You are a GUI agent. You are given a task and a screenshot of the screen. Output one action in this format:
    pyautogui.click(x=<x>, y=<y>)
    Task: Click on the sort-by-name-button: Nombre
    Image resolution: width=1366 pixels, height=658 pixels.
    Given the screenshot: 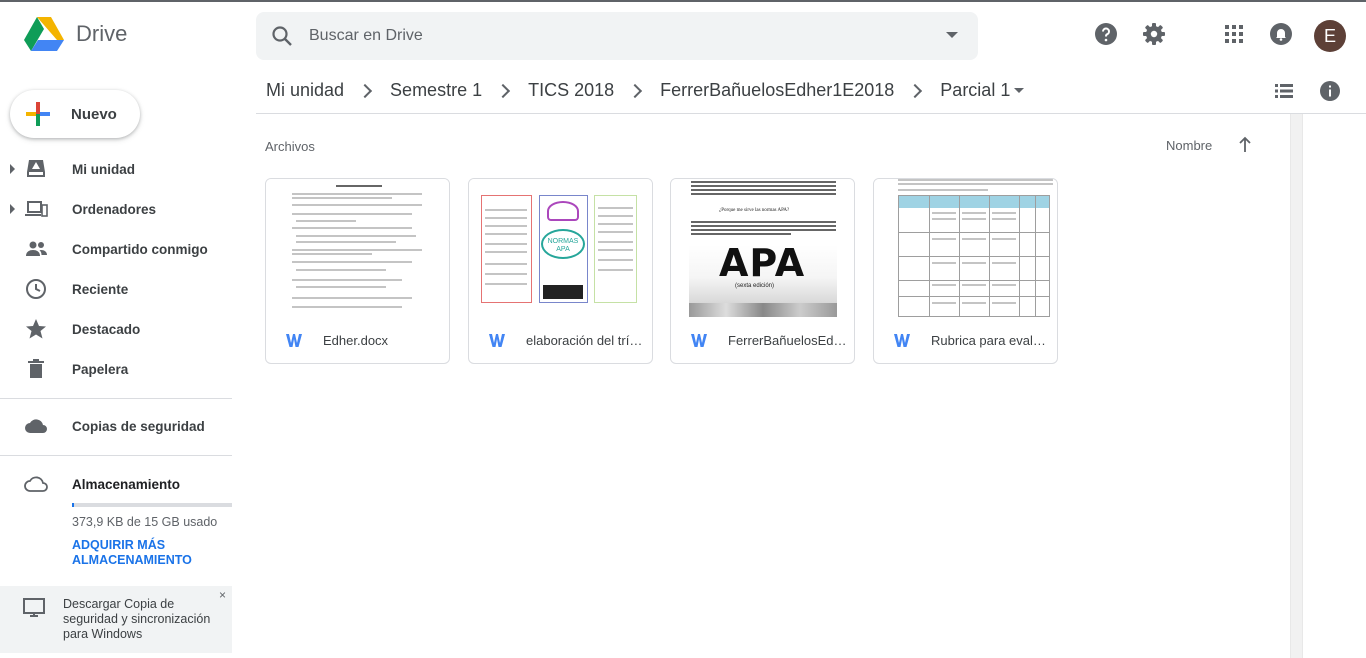 What is the action you would take?
    pyautogui.click(x=1189, y=145)
    